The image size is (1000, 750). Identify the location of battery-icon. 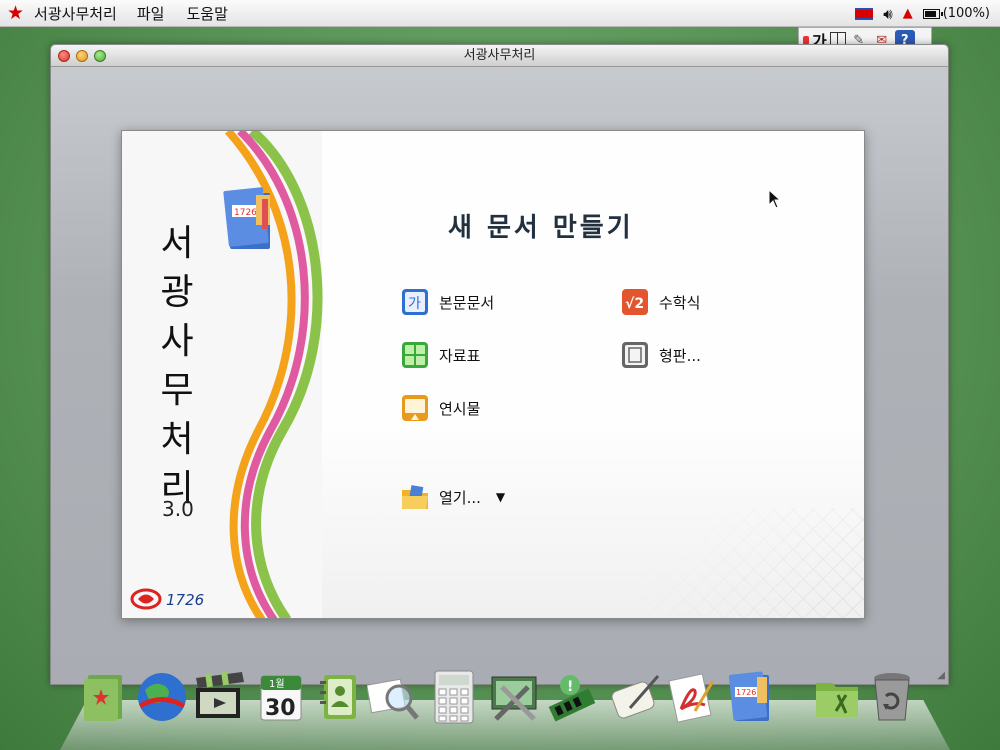
(932, 13).